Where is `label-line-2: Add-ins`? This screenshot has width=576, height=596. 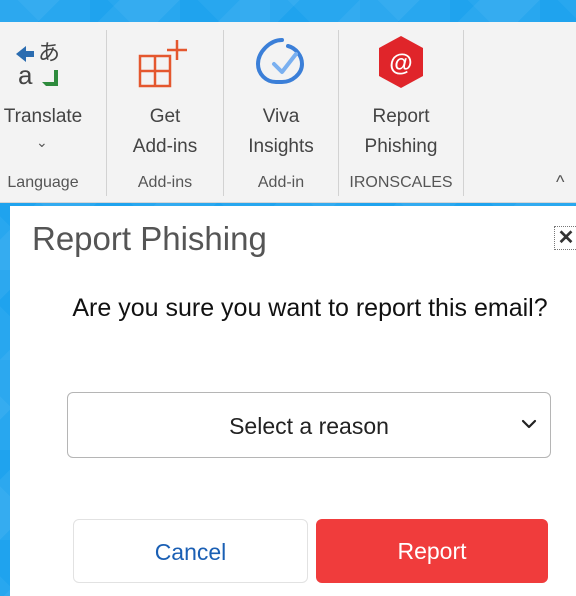 label-line-2: Add-ins is located at coordinates (165, 146).